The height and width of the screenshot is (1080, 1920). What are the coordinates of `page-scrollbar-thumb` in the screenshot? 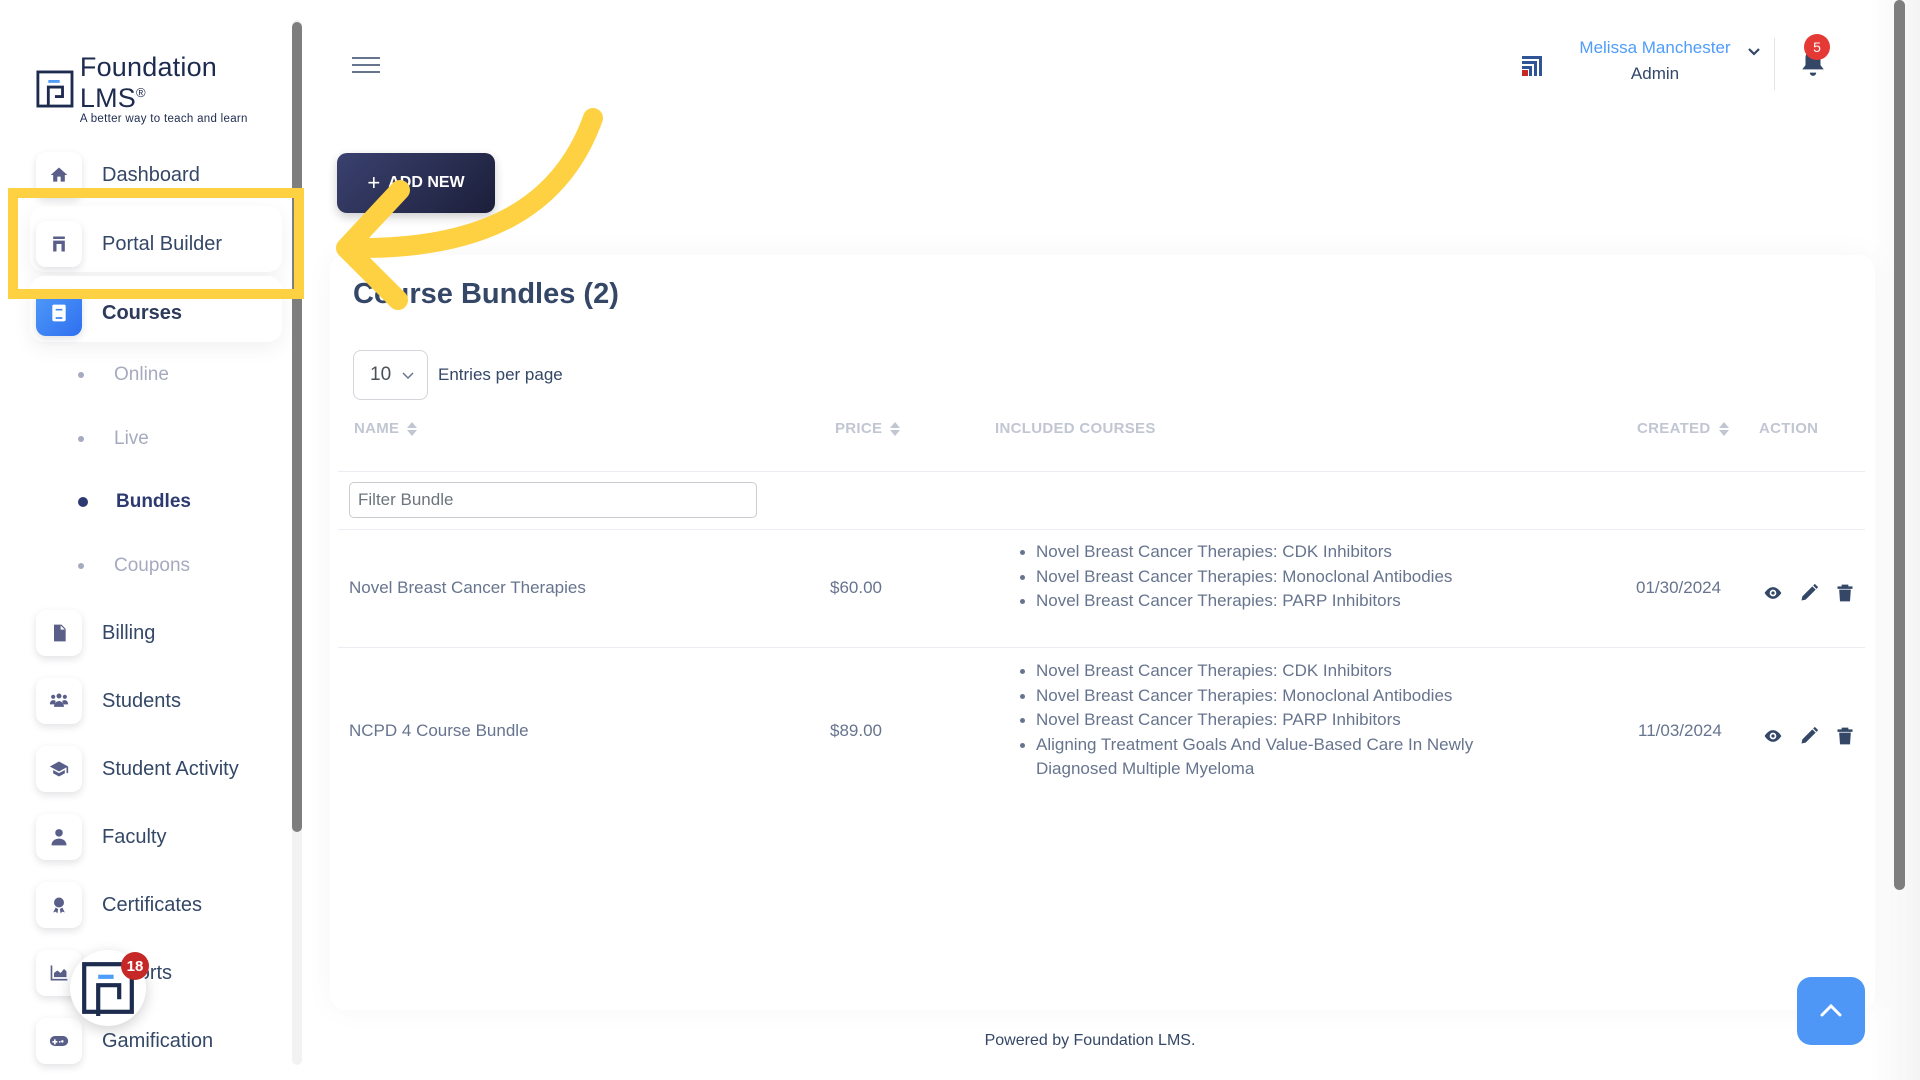 It's located at (1899, 445).